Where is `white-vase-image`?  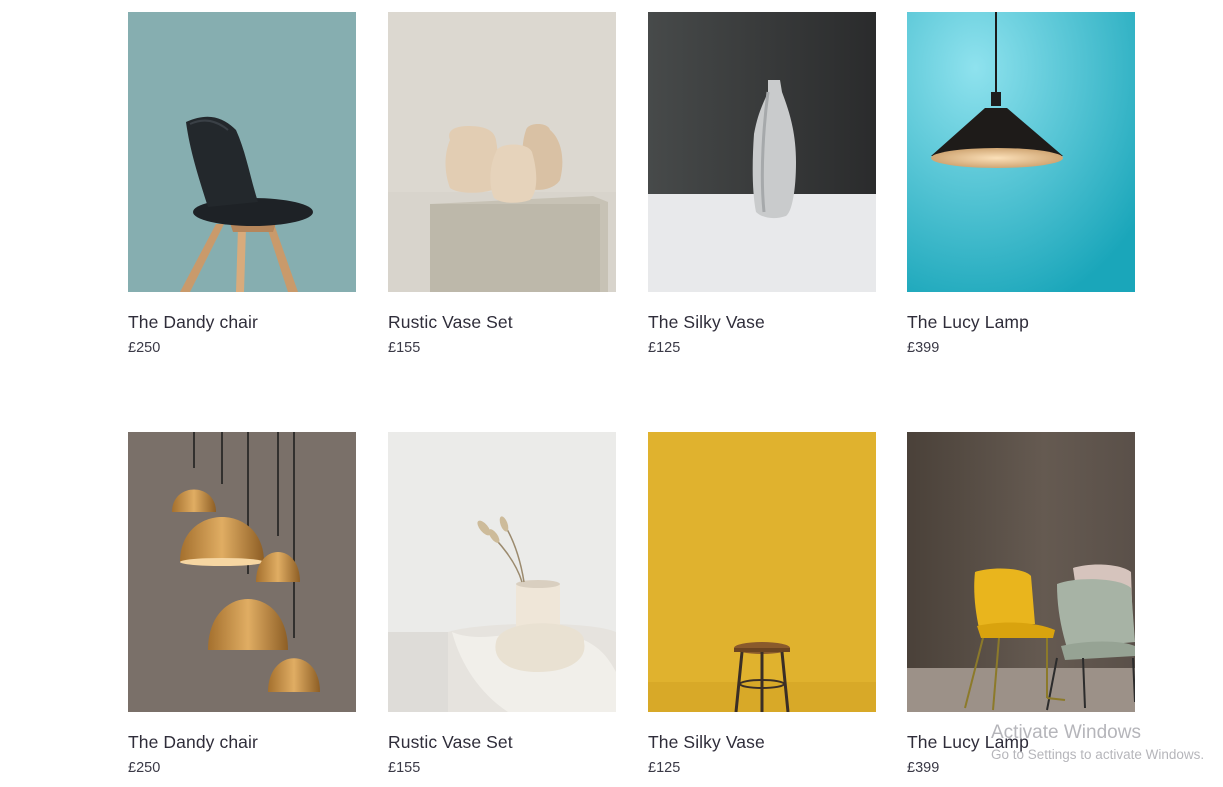 white-vase-image is located at coordinates (502, 572).